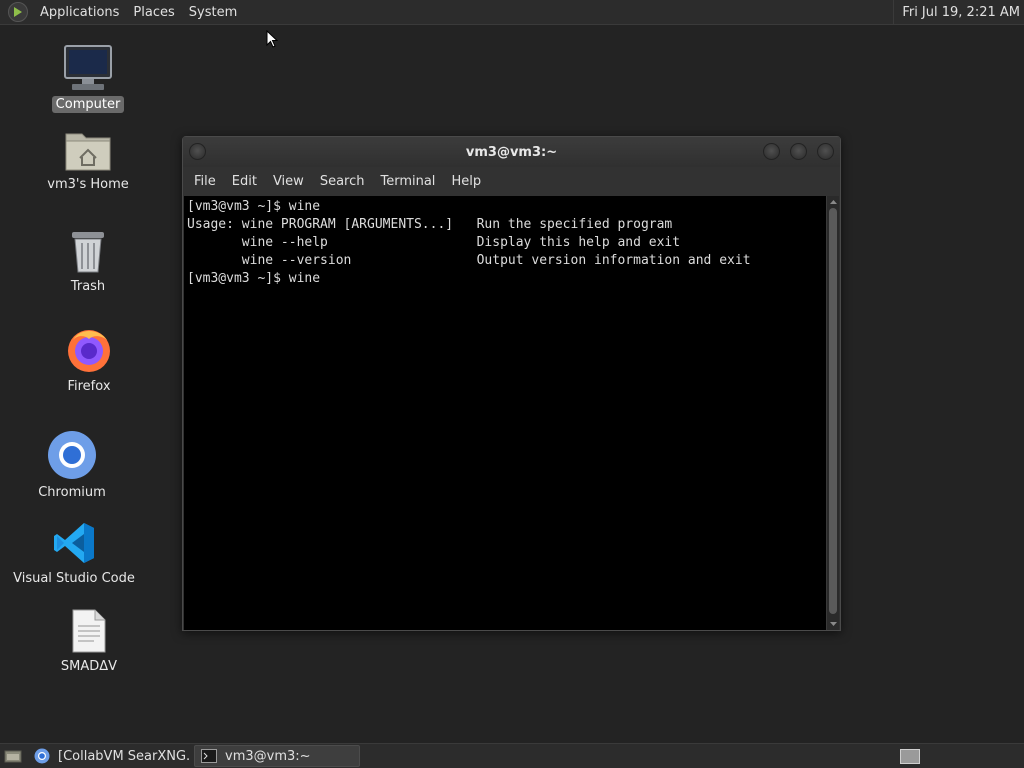  Describe the element at coordinates (88, 286) in the screenshot. I see `desktop-icon-label: Trash` at that location.